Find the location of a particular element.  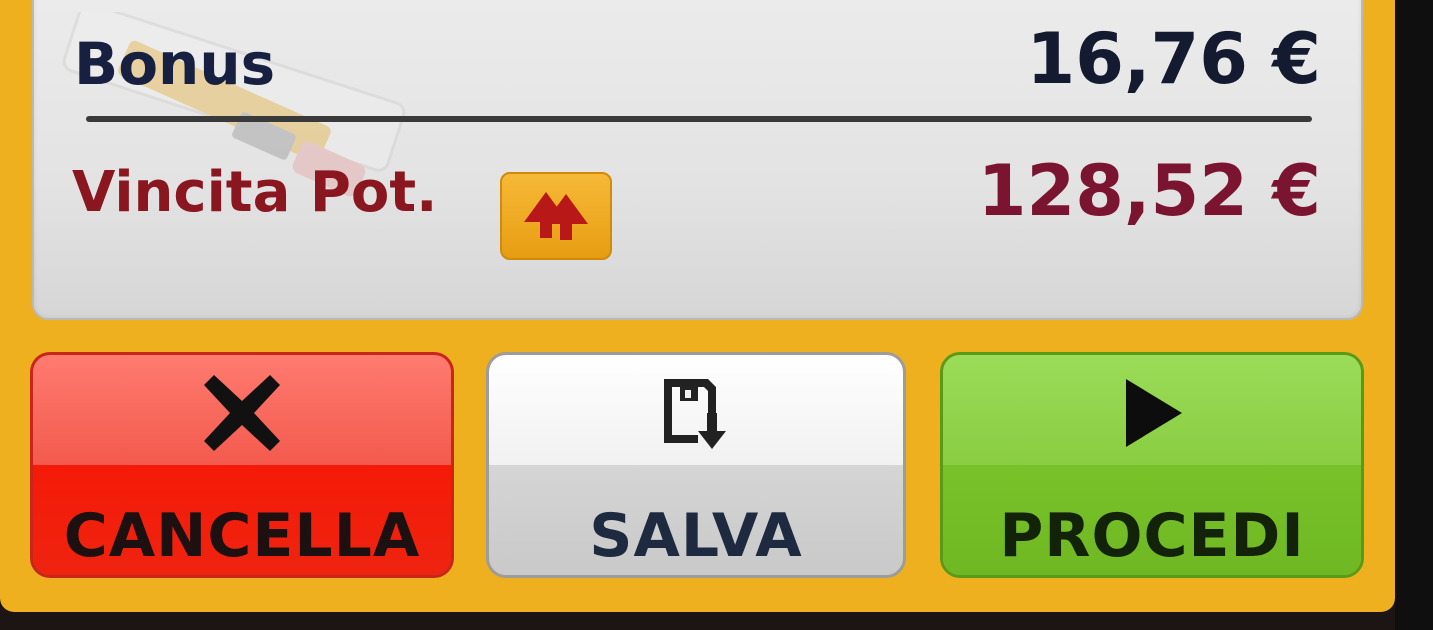

save-icon-wrap is located at coordinates (696, 413).